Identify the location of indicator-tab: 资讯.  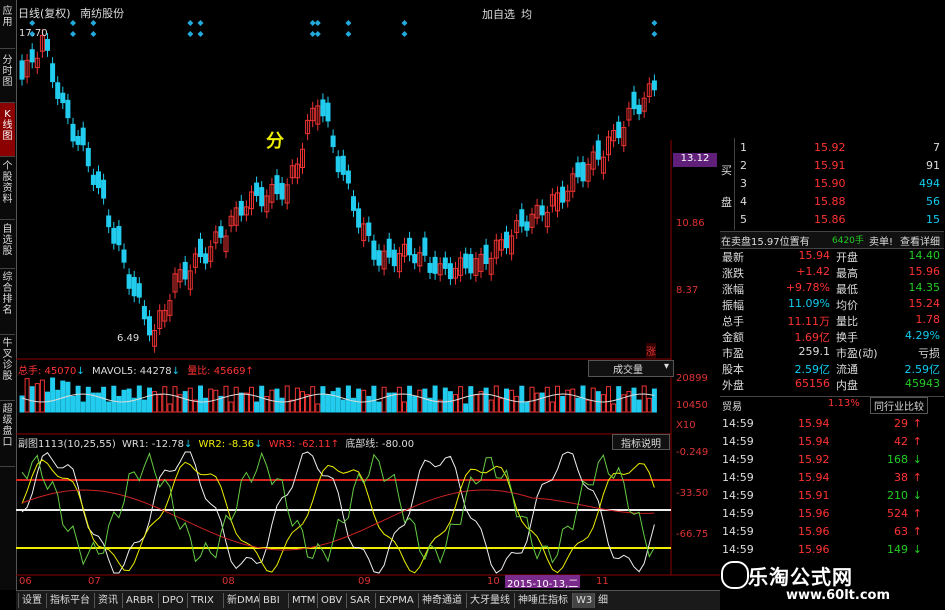
(107, 600).